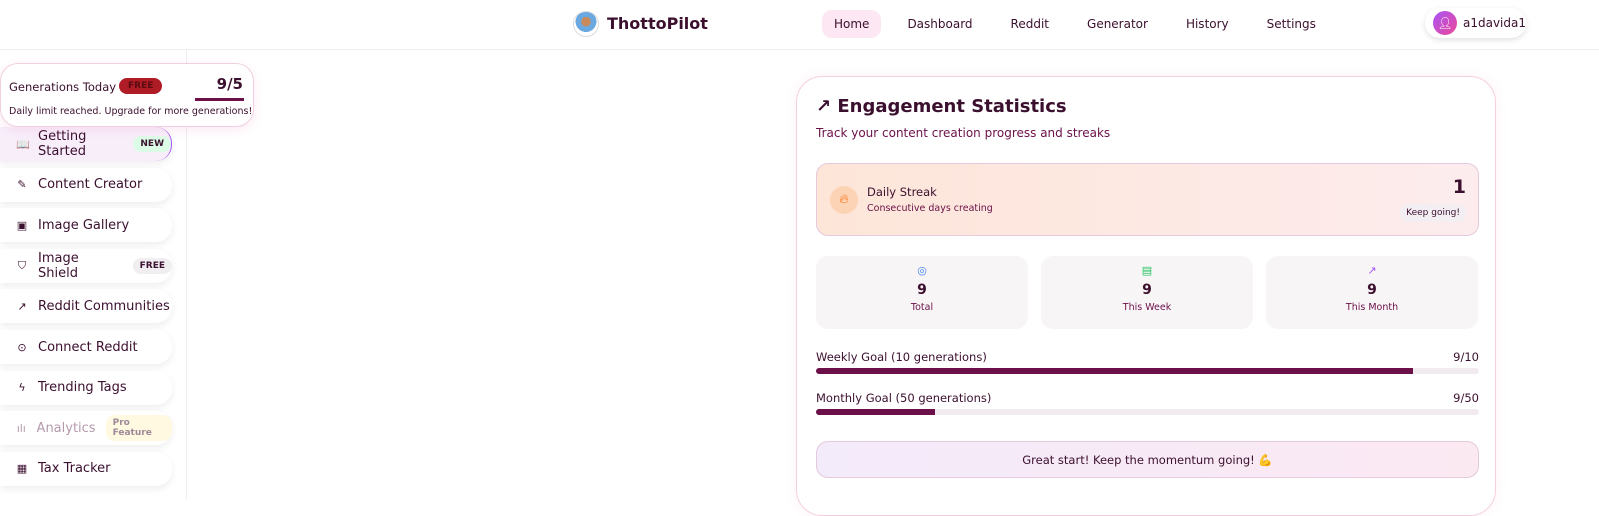  I want to click on zap-icon: ϟ, so click(22, 388).